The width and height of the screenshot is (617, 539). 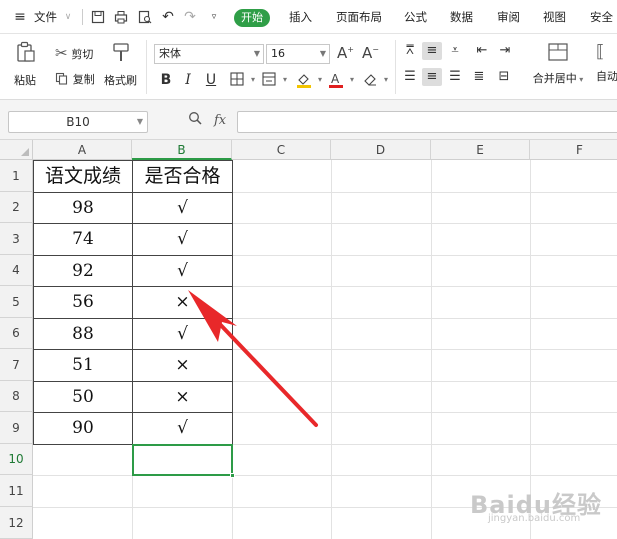 I want to click on print-icon, so click(x=121, y=17).